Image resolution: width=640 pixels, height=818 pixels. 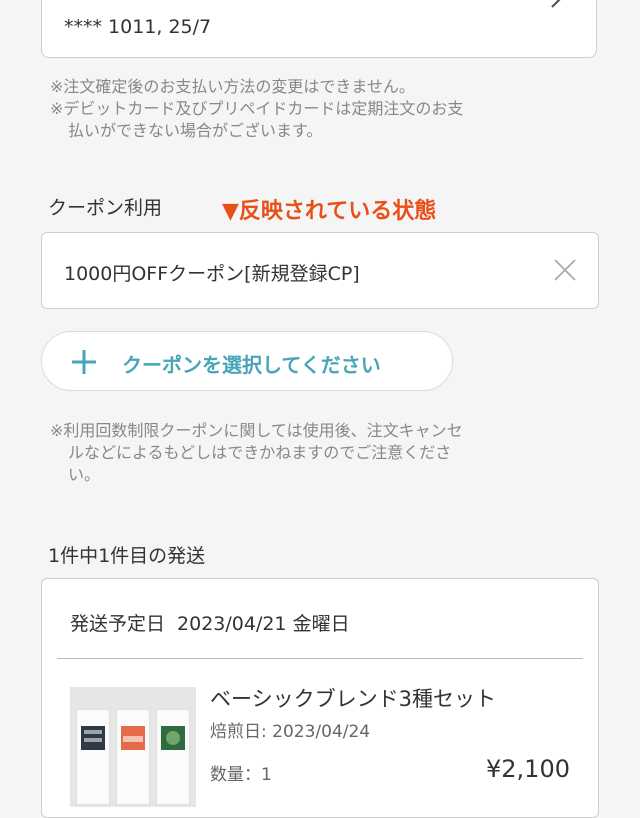 I want to click on chevron-right-icon, so click(x=556, y=4).